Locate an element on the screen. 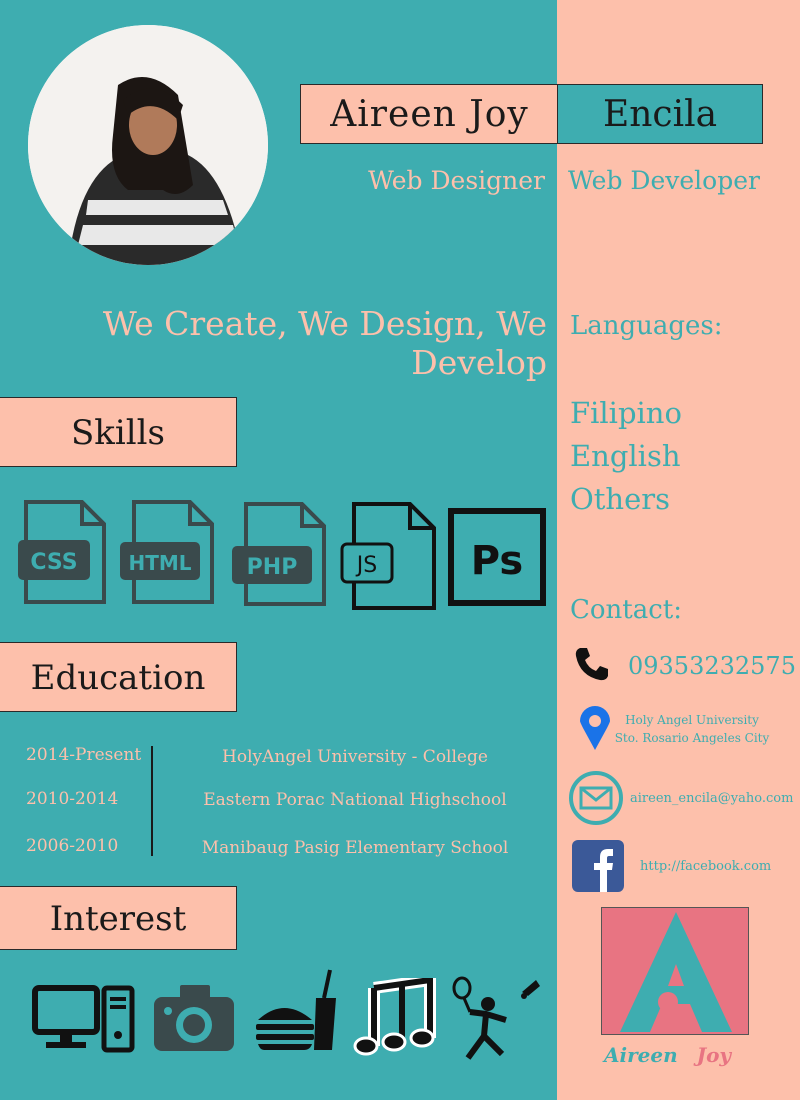 The height and width of the screenshot is (1100, 800). logo-caption: Aireen Joy is located at coordinates (667, 1055).